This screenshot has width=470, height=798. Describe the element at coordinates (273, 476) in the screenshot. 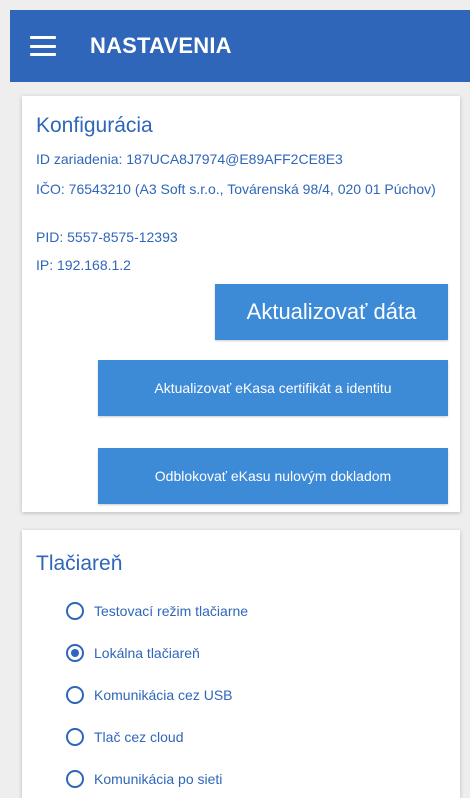

I see `unblock-ekasa-button: Odblokovať eKasu nulovým dokladom` at that location.